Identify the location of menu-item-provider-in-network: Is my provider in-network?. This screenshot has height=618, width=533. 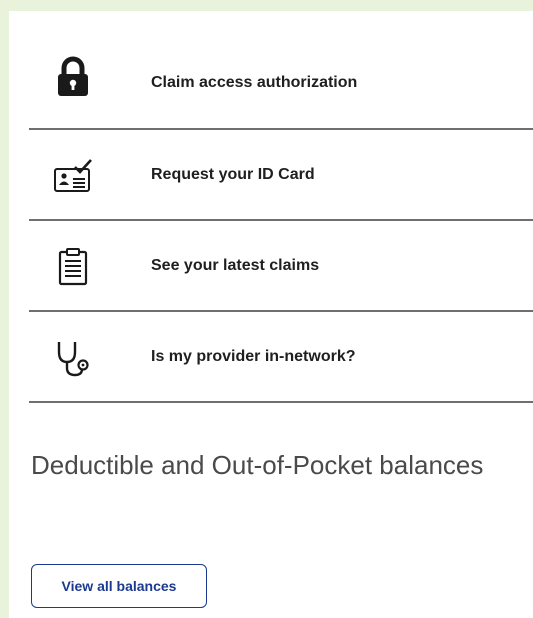
(281, 357).